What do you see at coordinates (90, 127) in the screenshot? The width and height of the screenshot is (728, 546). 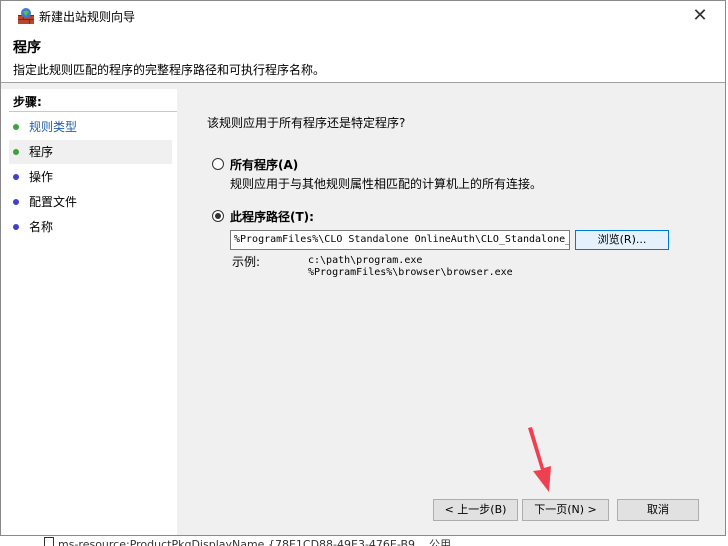 I see `step-rule-type: 规则类型` at bounding box center [90, 127].